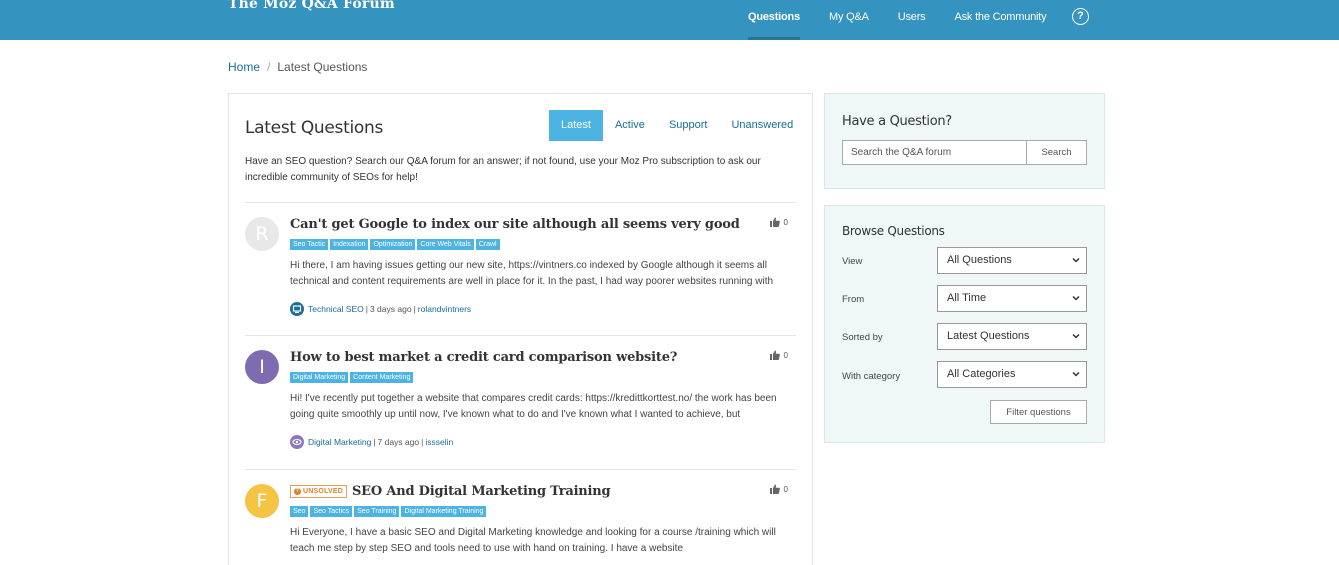 This screenshot has width=1339, height=565. What do you see at coordinates (297, 442) in the screenshot?
I see `eye-icon` at bounding box center [297, 442].